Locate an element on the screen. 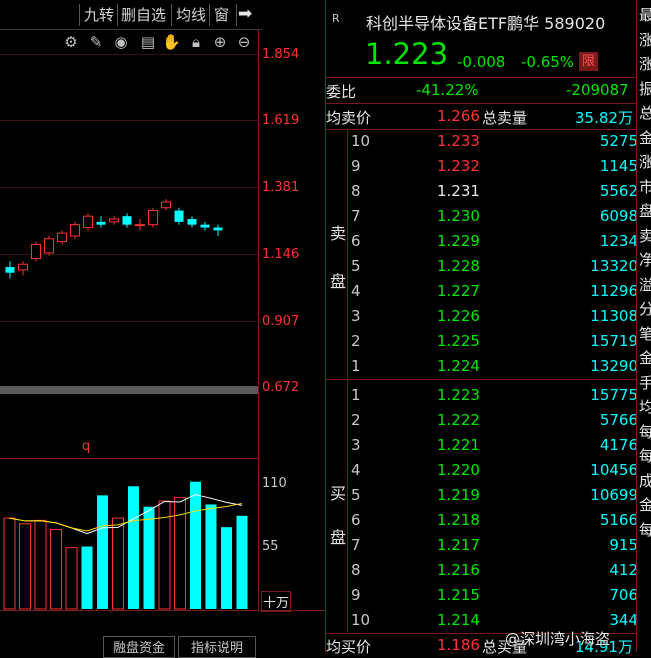  tab-indicator-help: 指标说明 is located at coordinates (217, 647).